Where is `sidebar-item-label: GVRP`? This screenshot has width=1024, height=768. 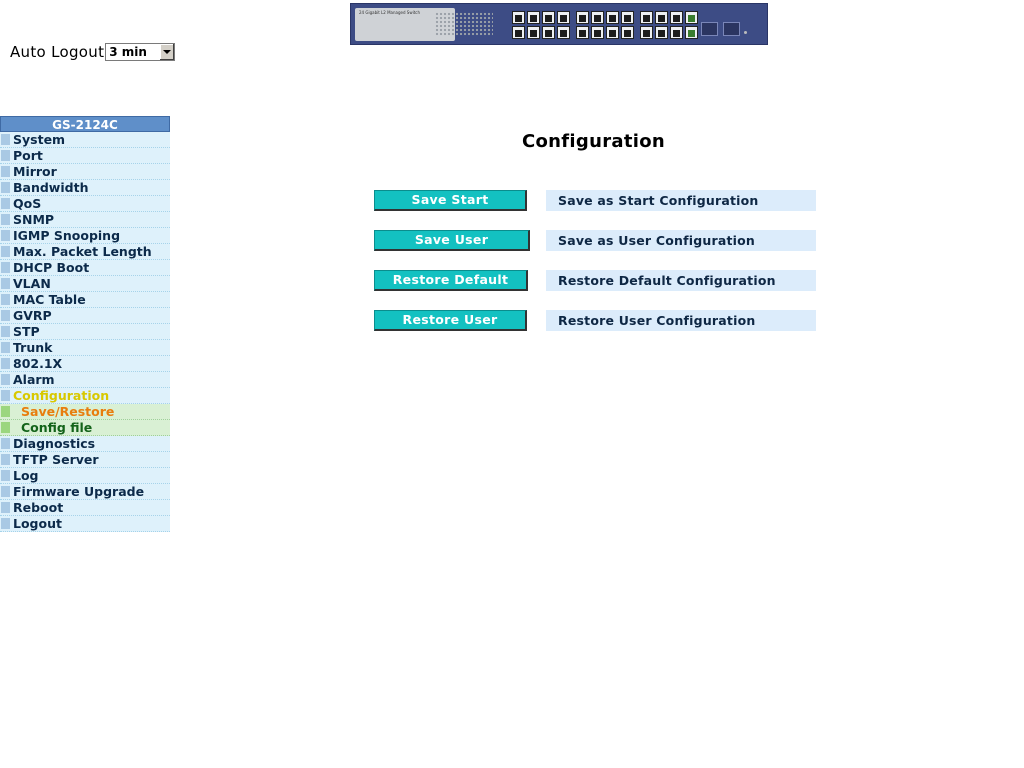 sidebar-item-label: GVRP is located at coordinates (32, 315).